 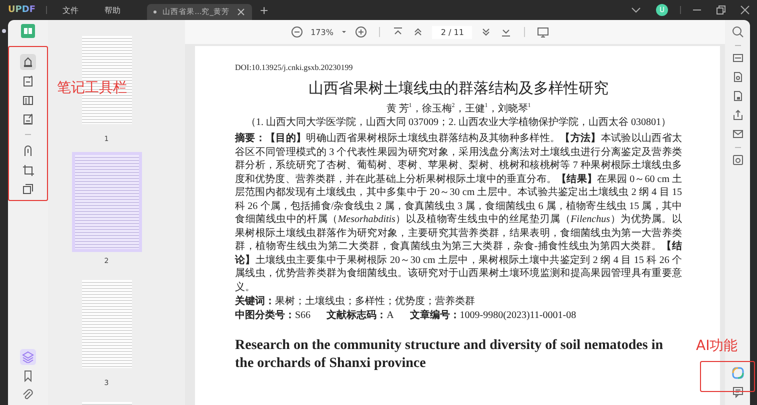 What do you see at coordinates (296, 32) in the screenshot?
I see `zoom-out-icon` at bounding box center [296, 32].